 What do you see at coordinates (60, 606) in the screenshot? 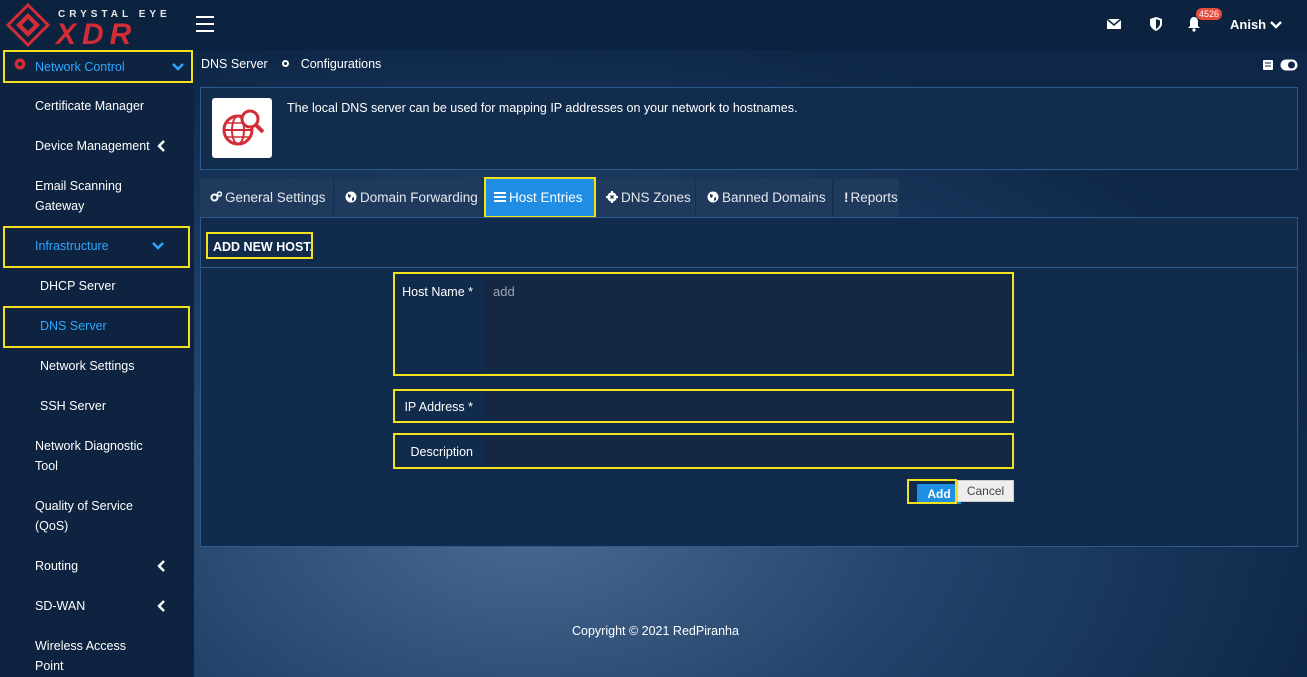
I see `sidebar-item-label: SD-WAN` at bounding box center [60, 606].